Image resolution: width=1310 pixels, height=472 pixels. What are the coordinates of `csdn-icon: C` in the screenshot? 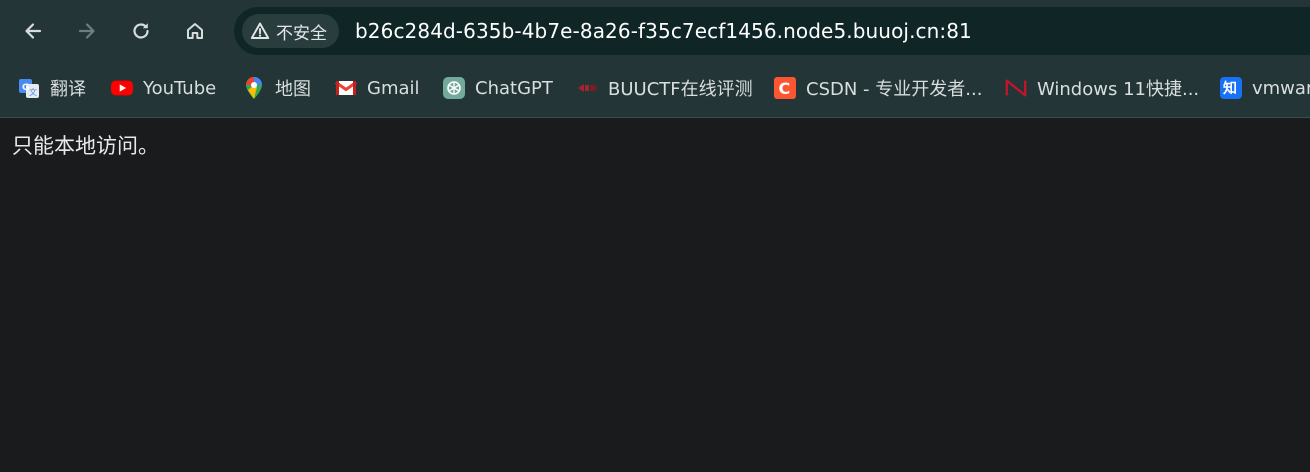 It's located at (785, 88).